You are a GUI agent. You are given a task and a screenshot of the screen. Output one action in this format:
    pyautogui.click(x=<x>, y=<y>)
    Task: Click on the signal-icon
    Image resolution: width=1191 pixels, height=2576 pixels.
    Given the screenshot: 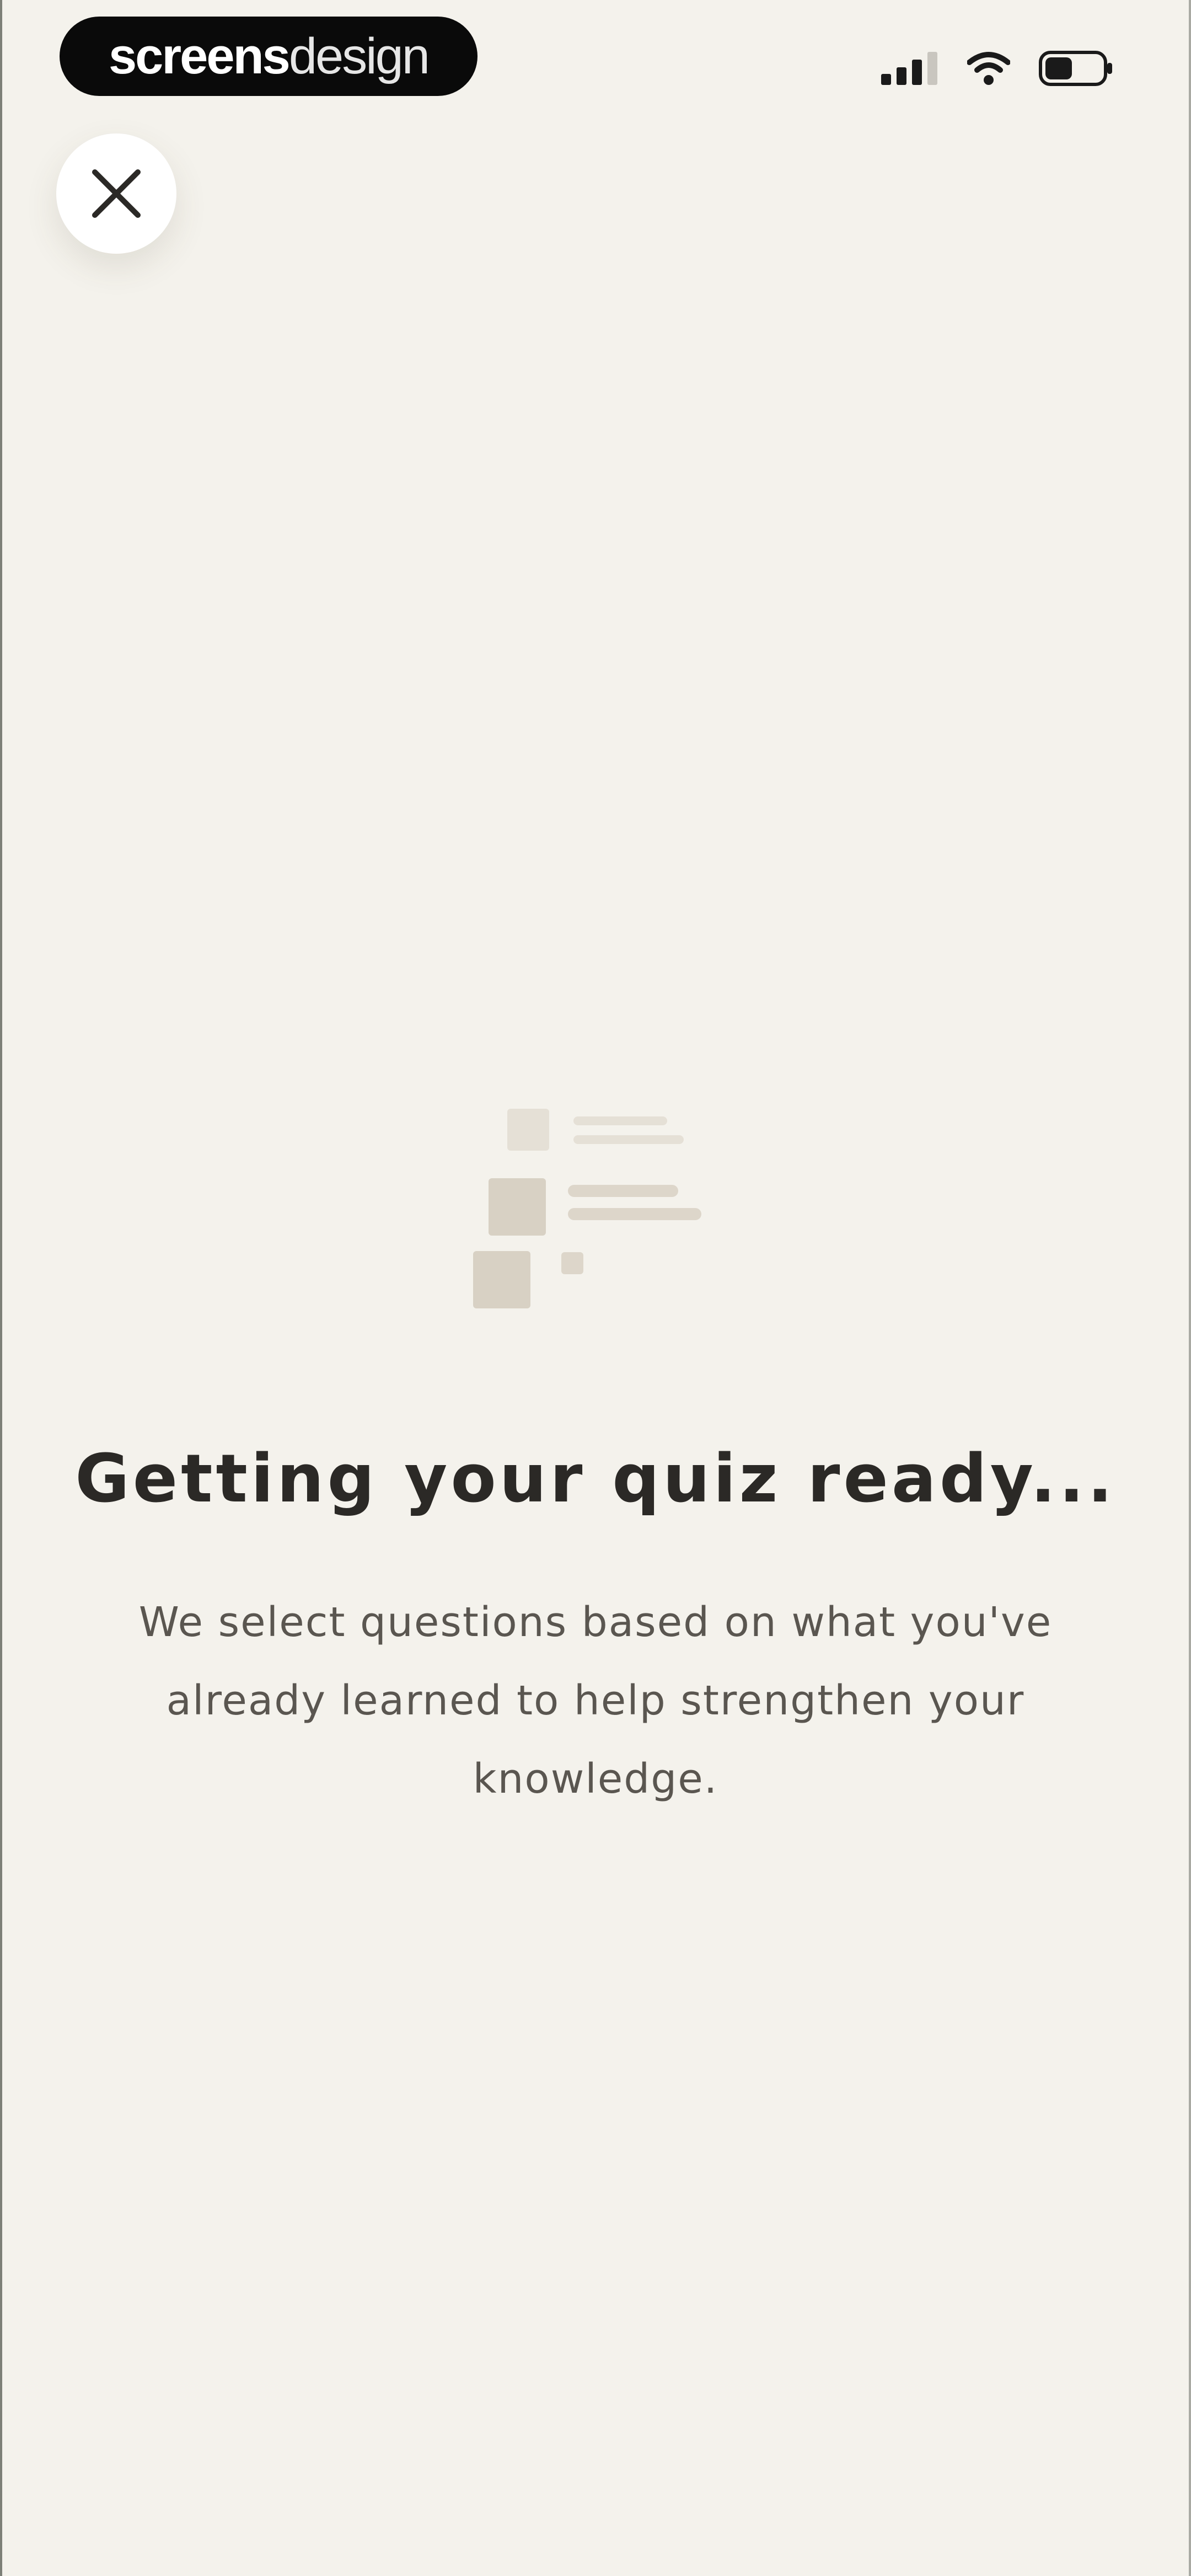 What is the action you would take?
    pyautogui.click(x=909, y=68)
    